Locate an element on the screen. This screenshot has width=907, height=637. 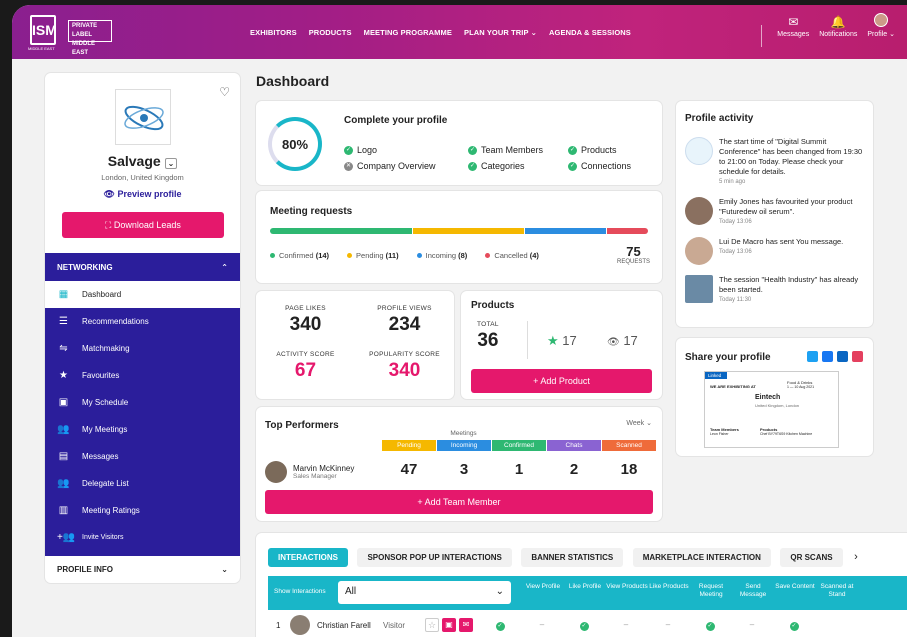
merge-icon: ⇋ is located at coordinates (63, 348).